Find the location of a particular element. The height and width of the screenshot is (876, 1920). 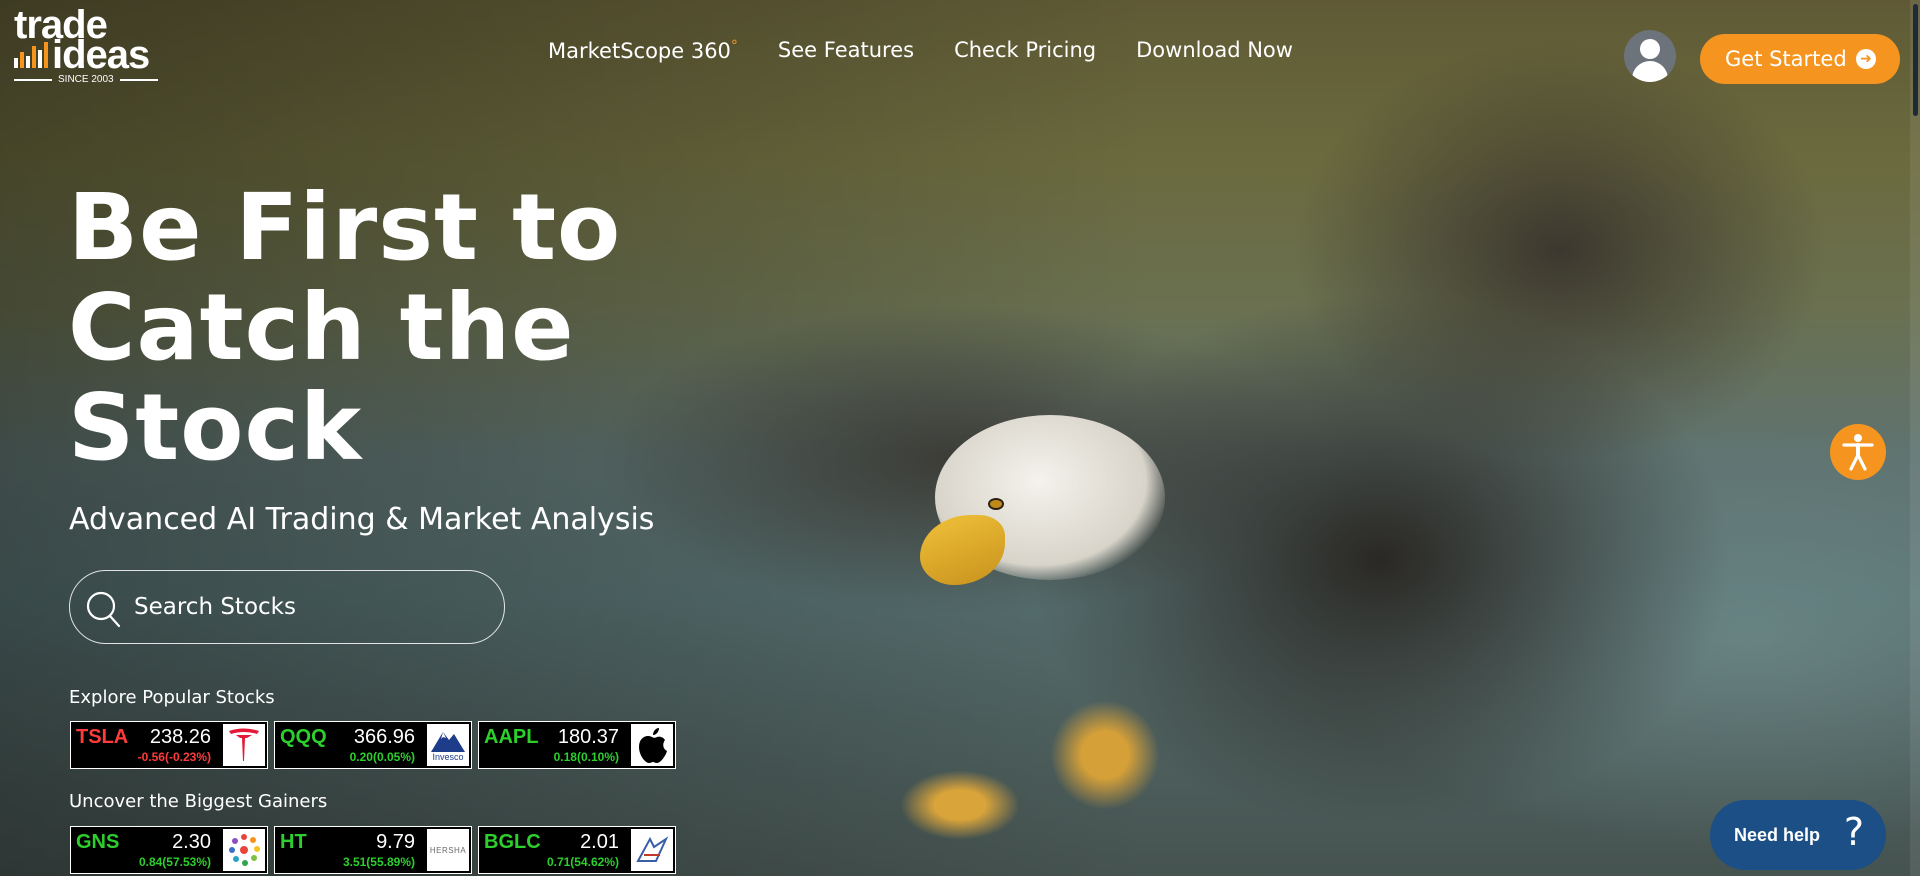

ticker-change: 0.71(54.62%) is located at coordinates (582, 862).